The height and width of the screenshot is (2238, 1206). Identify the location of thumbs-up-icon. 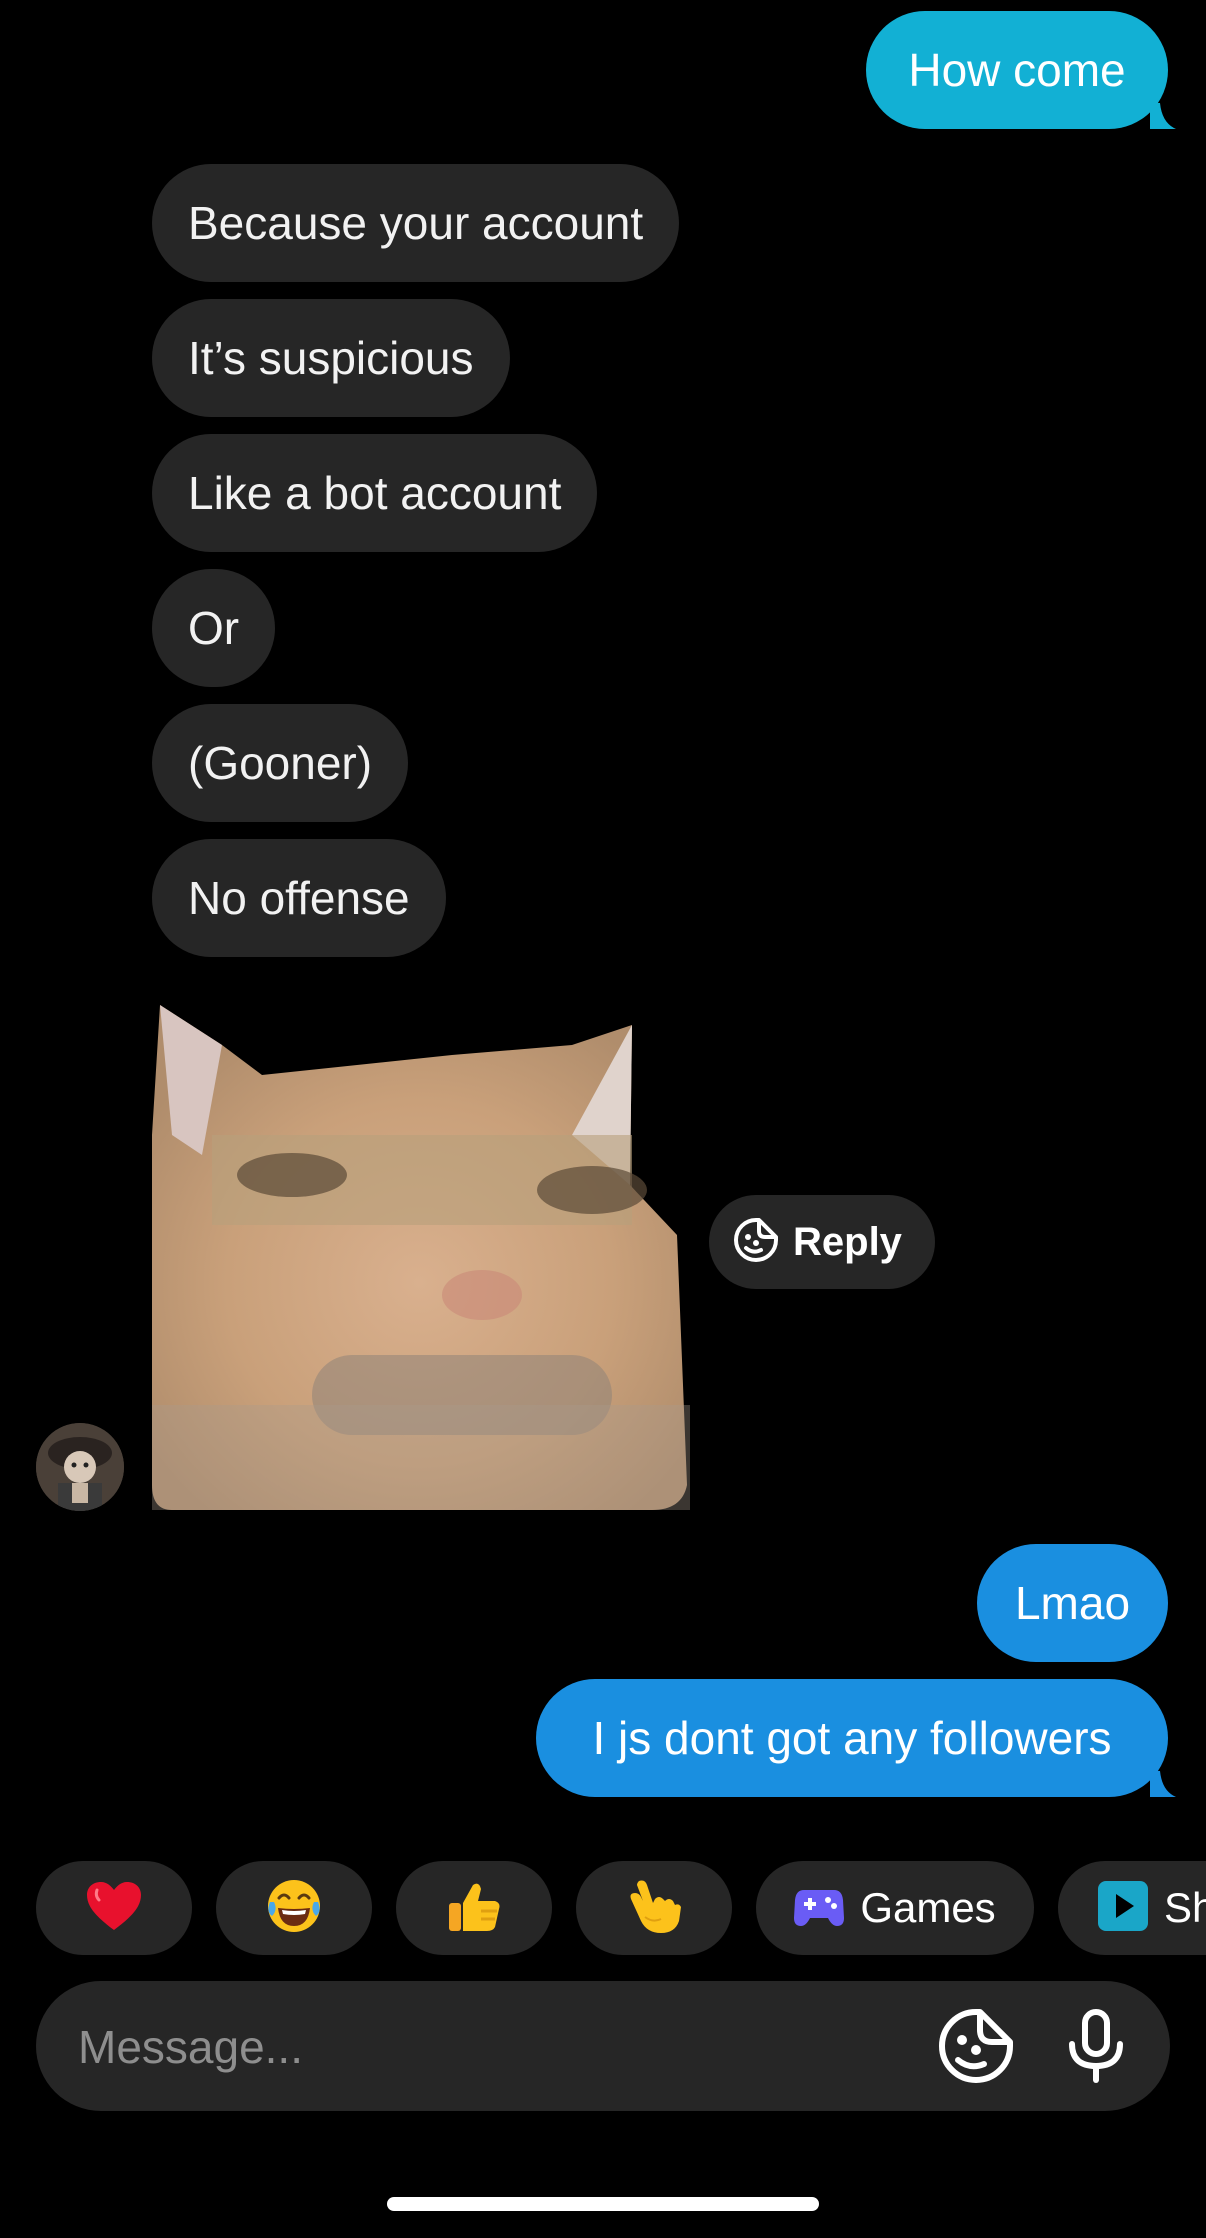
(474, 1908).